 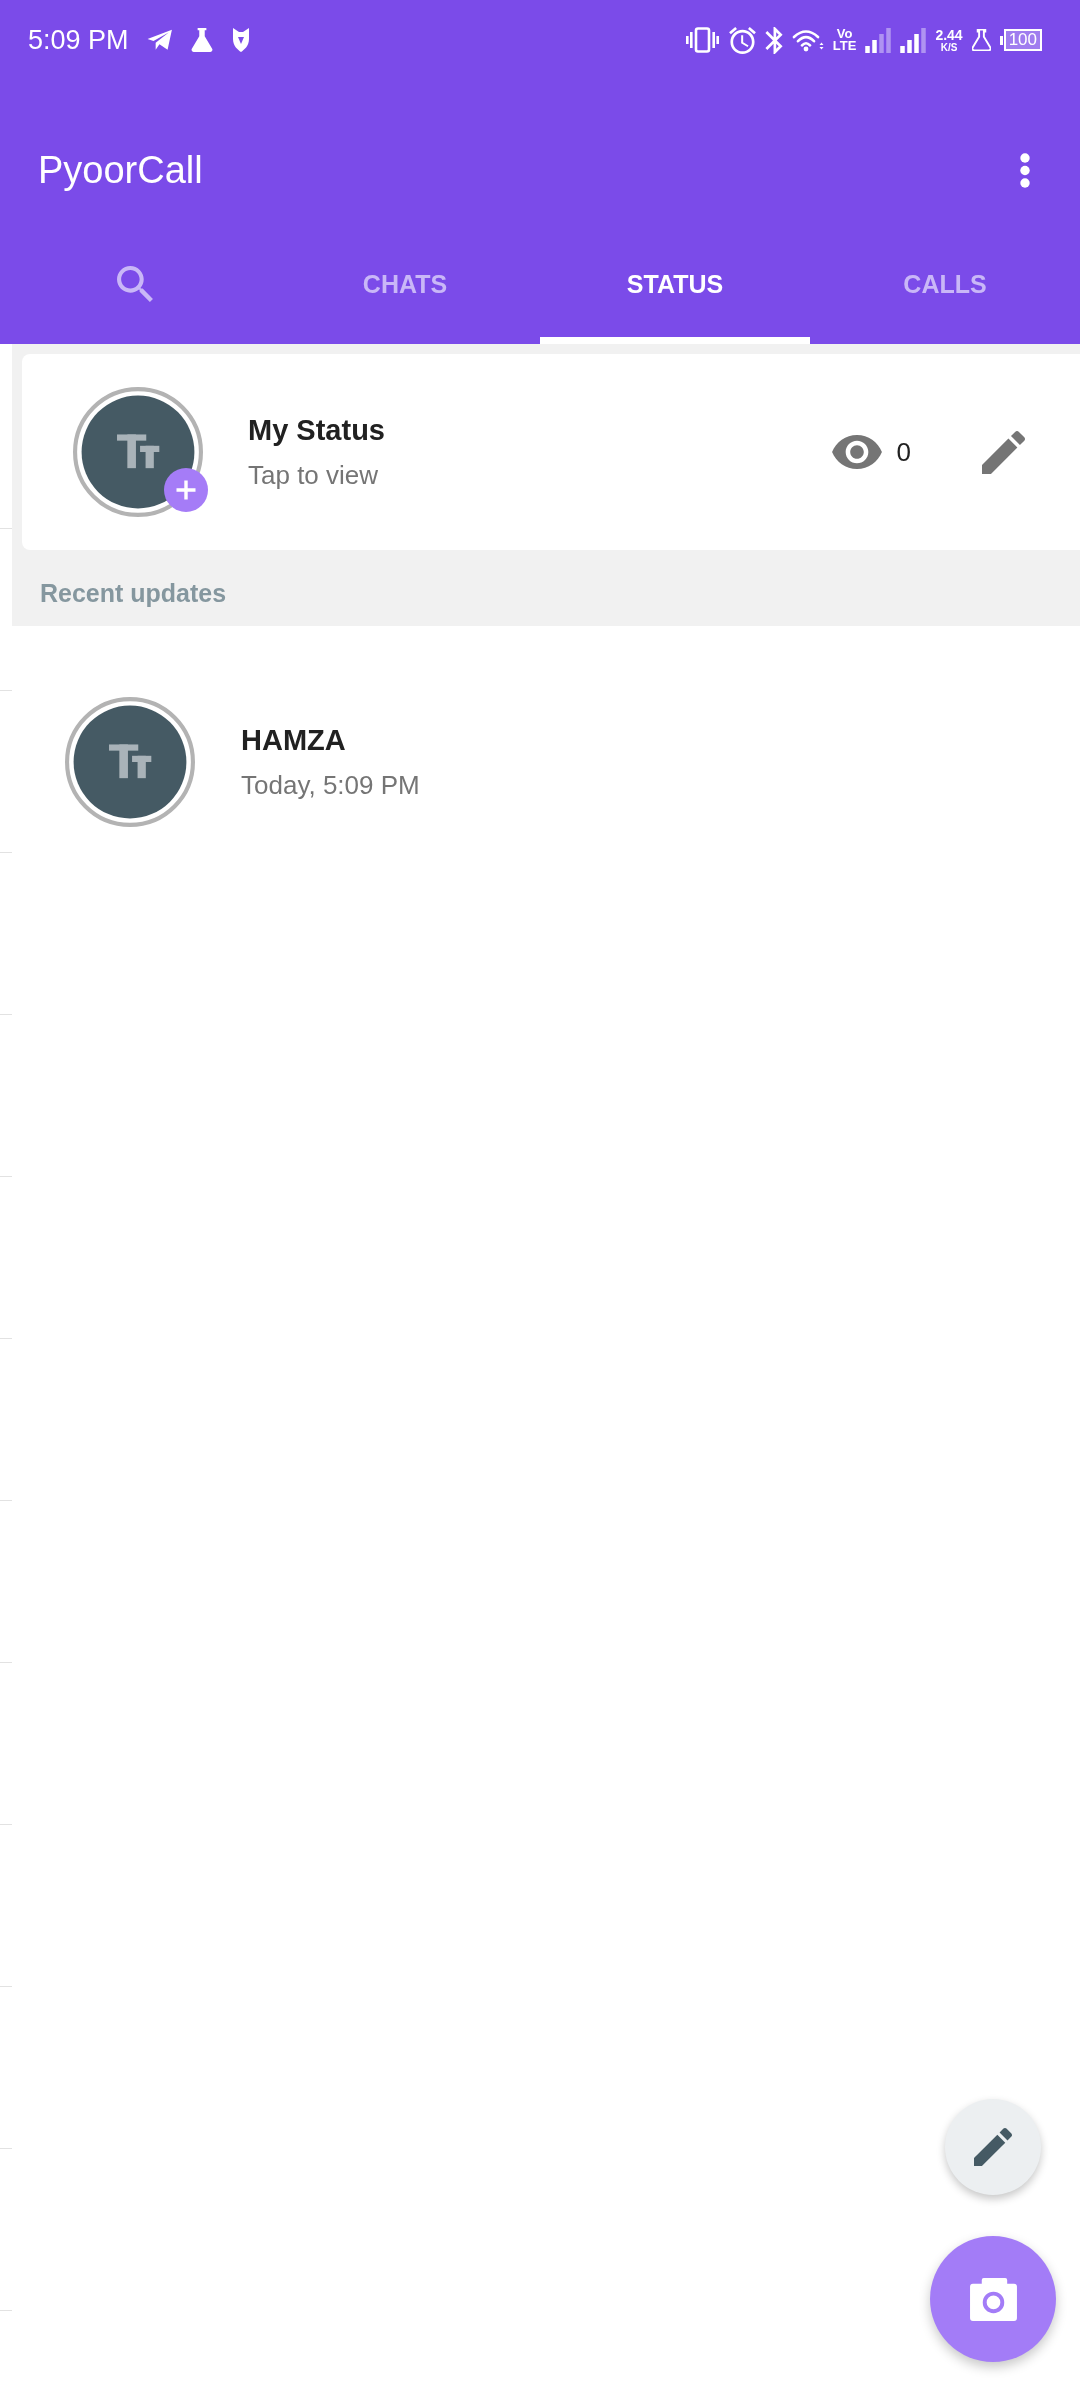 I want to click on view-count: 0, so click(x=903, y=452).